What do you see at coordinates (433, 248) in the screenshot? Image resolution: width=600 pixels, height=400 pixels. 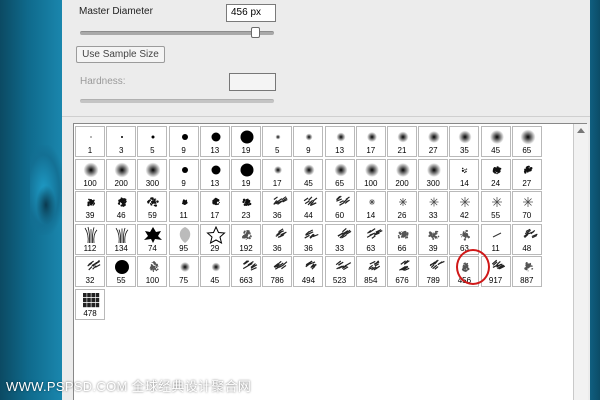 I see `brush-size-label: 39` at bounding box center [433, 248].